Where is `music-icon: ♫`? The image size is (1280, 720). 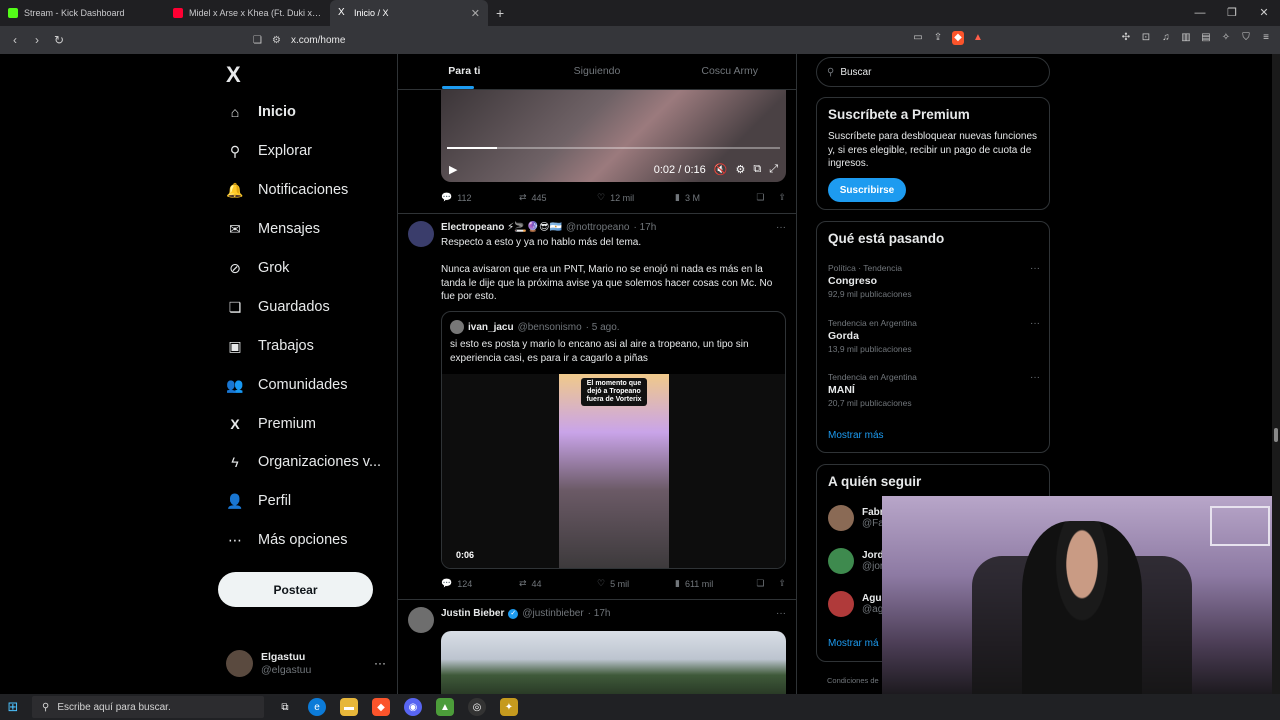
music-icon: ♫ is located at coordinates (1166, 38).